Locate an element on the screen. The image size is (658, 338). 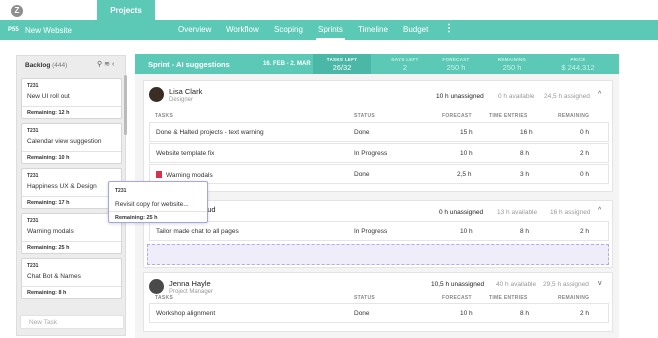
tab-budget: Budget is located at coordinates (415, 29).